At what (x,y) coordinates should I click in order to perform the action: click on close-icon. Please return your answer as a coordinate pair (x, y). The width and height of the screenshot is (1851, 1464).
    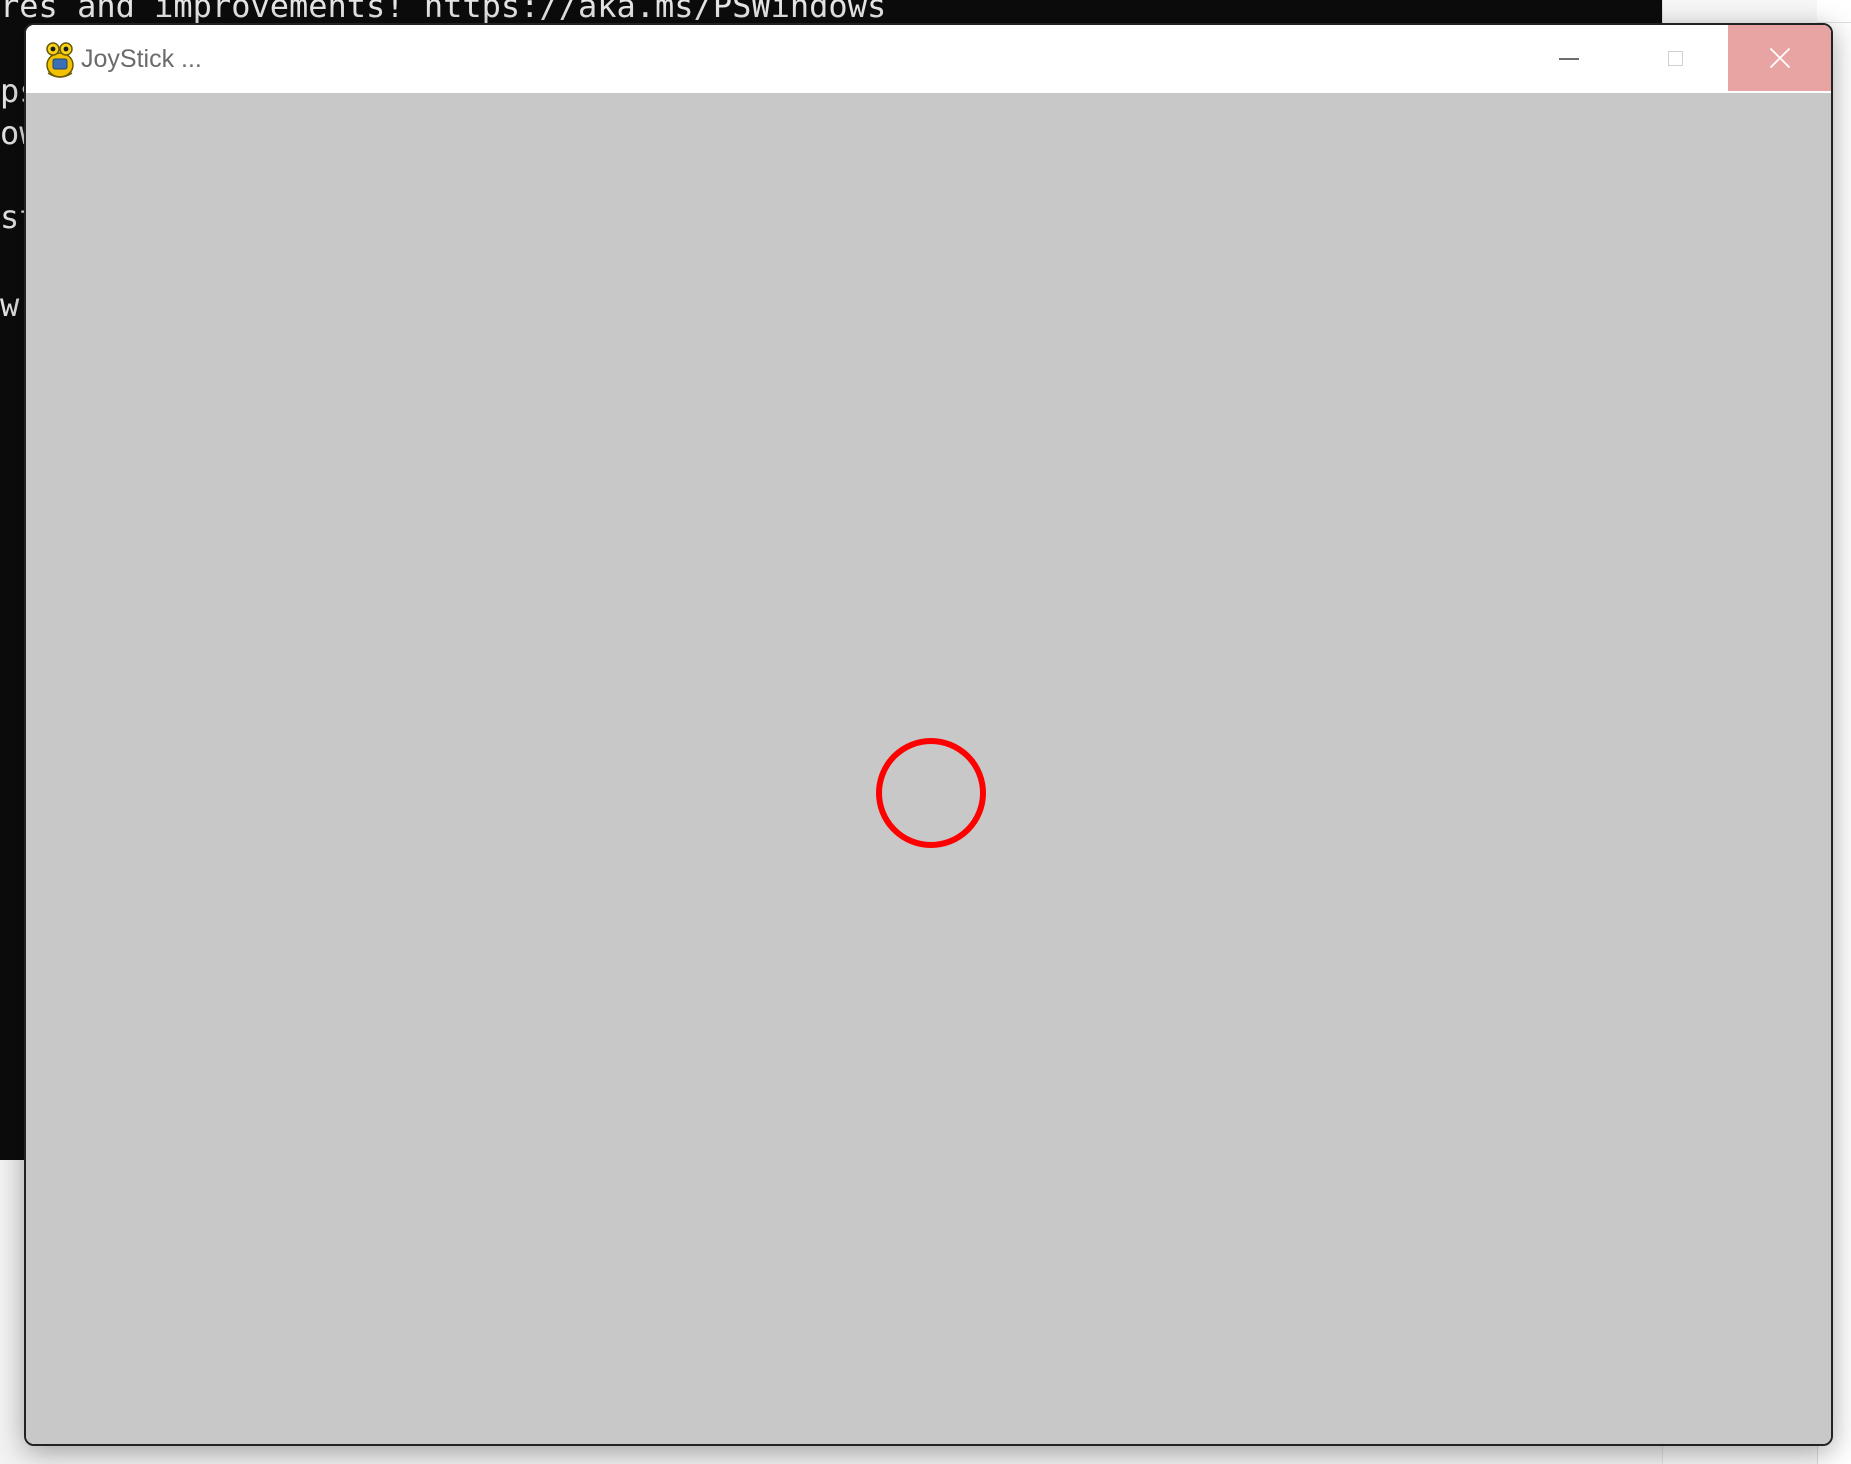
    Looking at the image, I should click on (1780, 58).